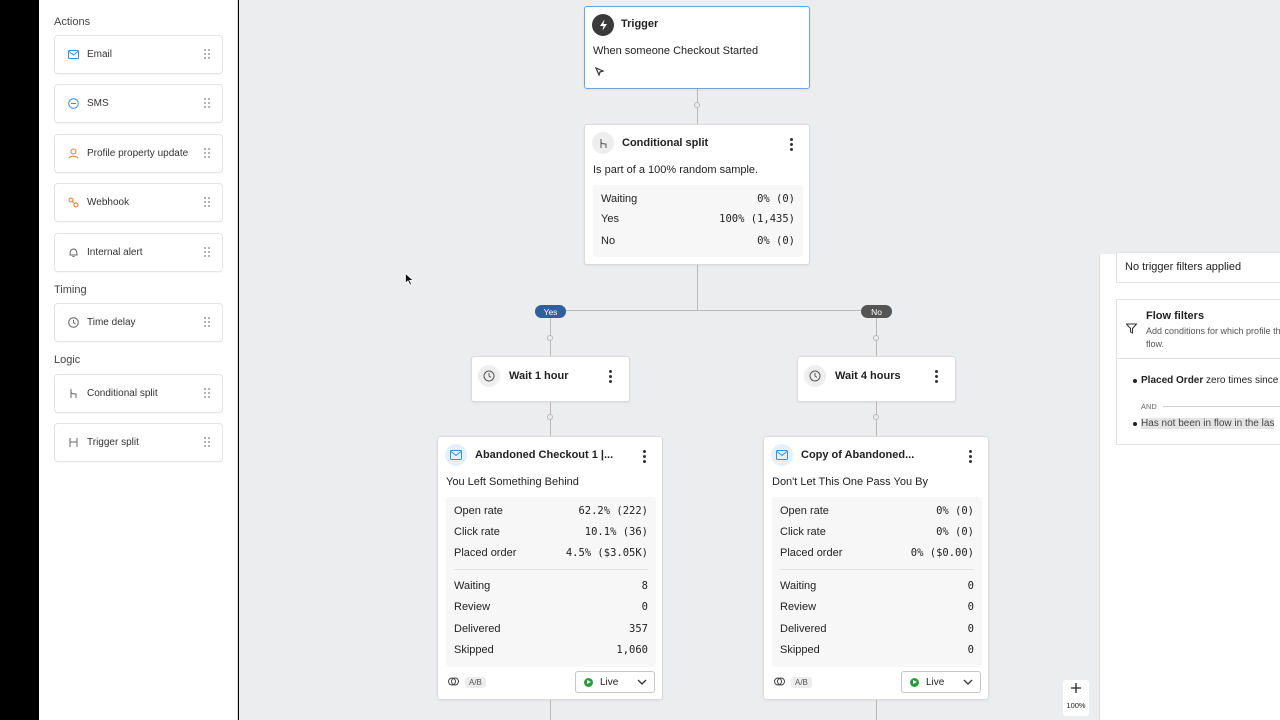 This screenshot has height=720, width=1280. What do you see at coordinates (1198, 267) in the screenshot?
I see `trigger-filters-box: No trigger filters applied` at bounding box center [1198, 267].